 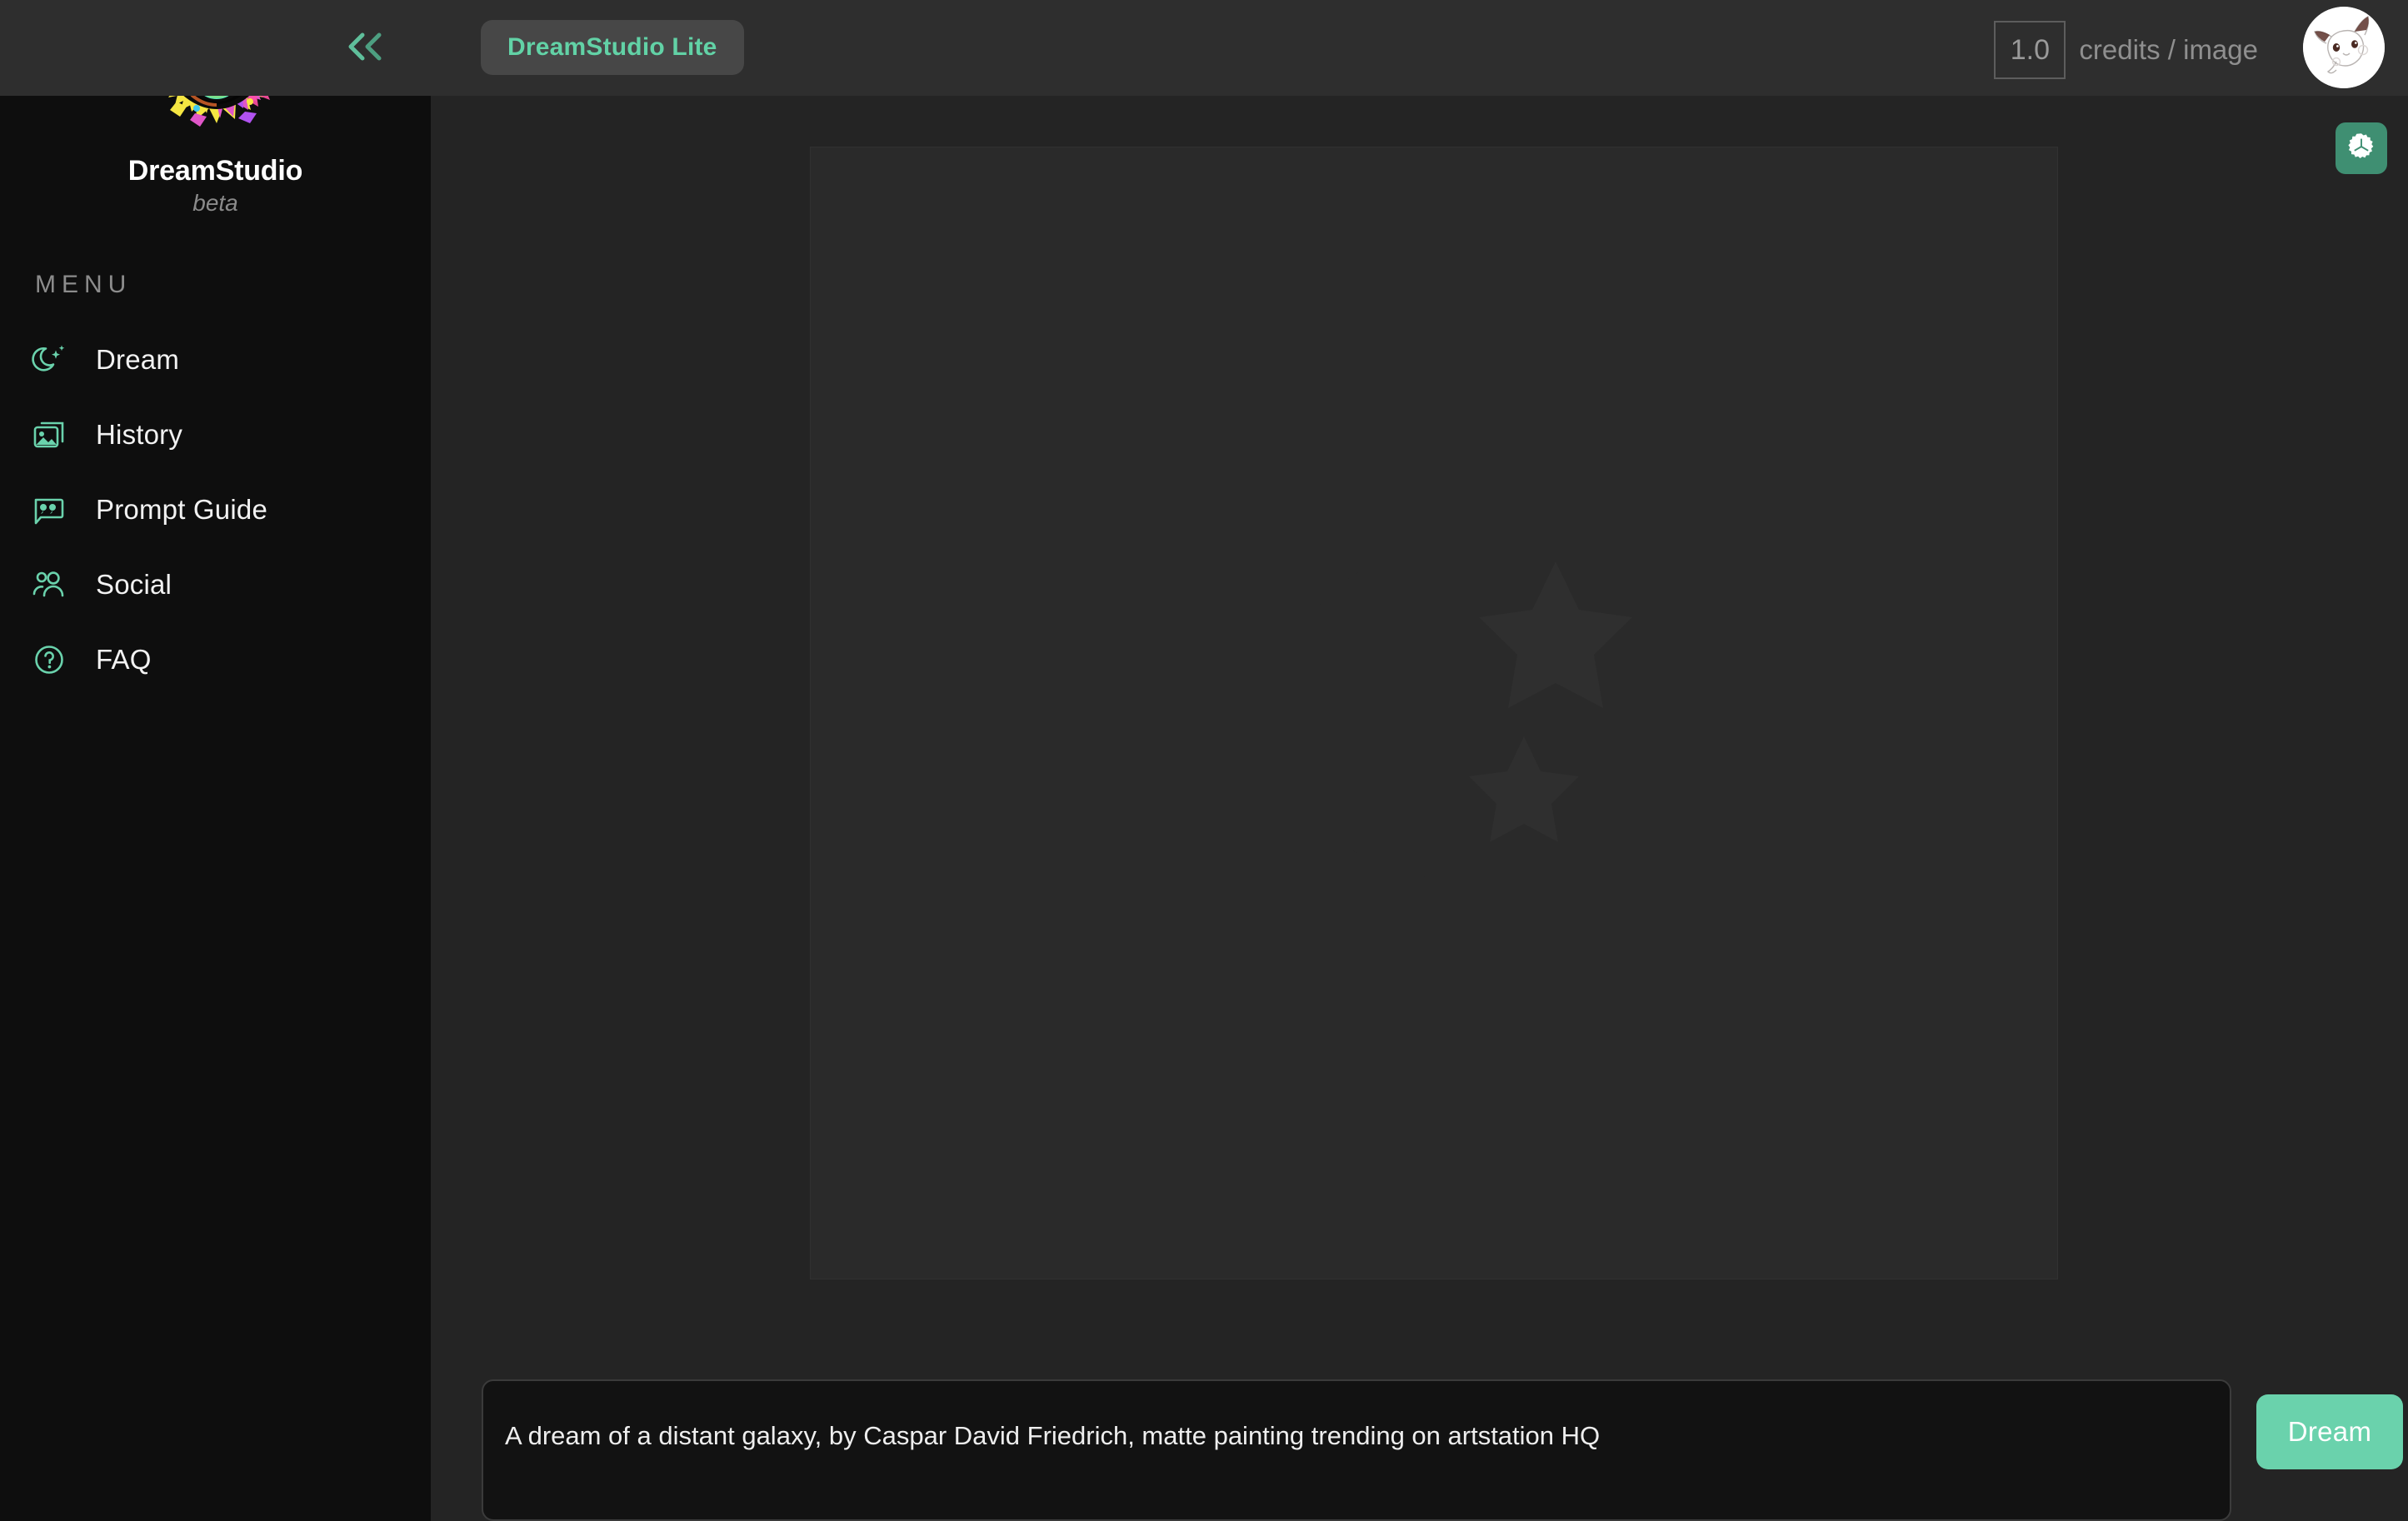 I want to click on sidebar-collapse-button, so click(x=367, y=48).